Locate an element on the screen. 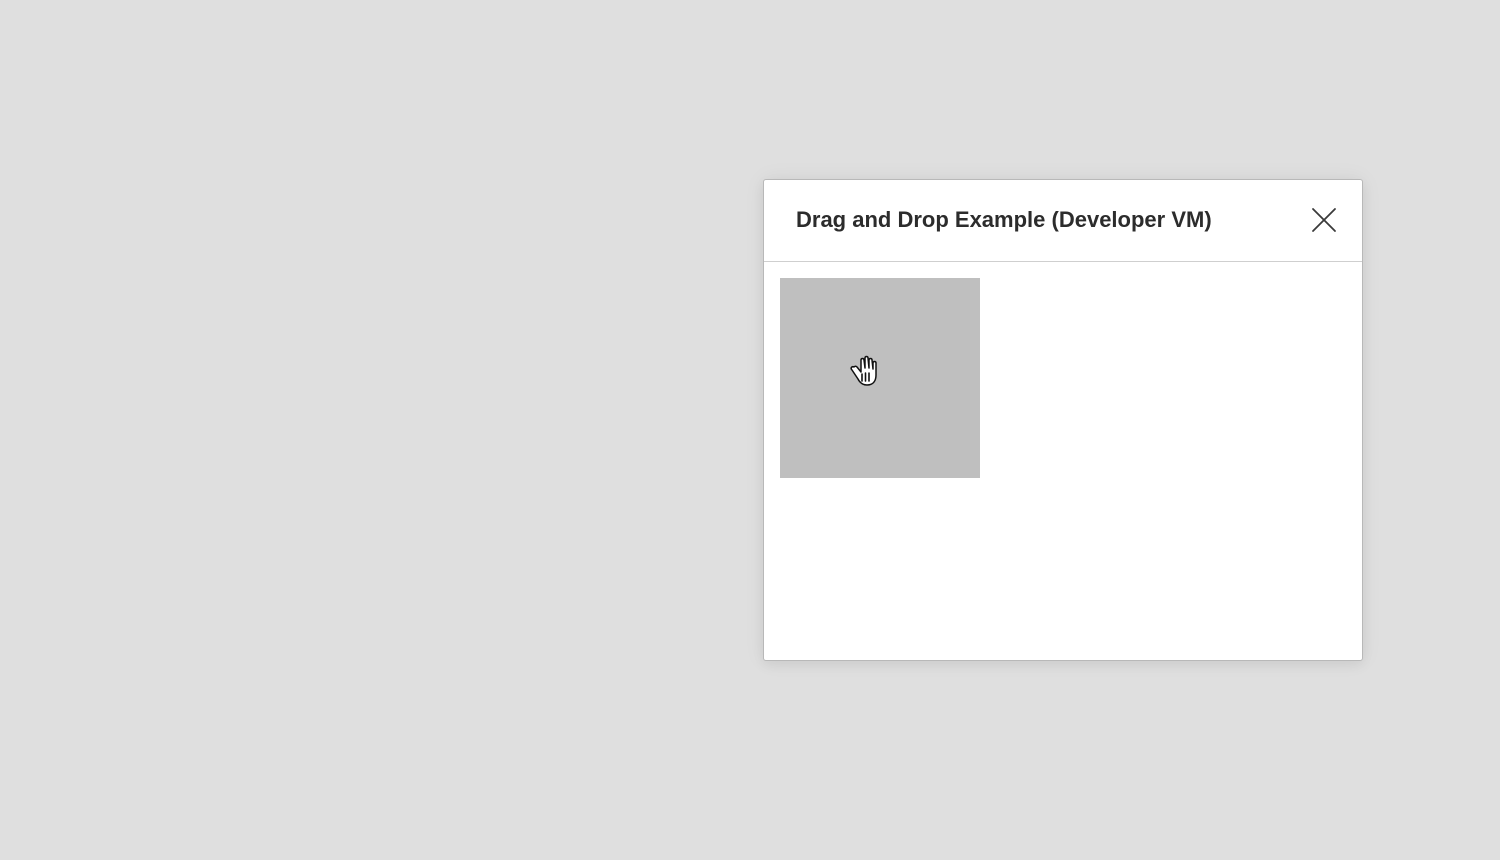 The width and height of the screenshot is (1500, 860). close-button is located at coordinates (1324, 220).